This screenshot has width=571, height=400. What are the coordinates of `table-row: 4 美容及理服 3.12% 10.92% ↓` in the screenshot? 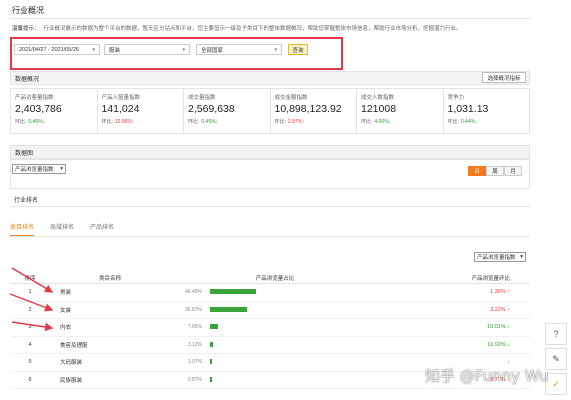 It's located at (270, 345).